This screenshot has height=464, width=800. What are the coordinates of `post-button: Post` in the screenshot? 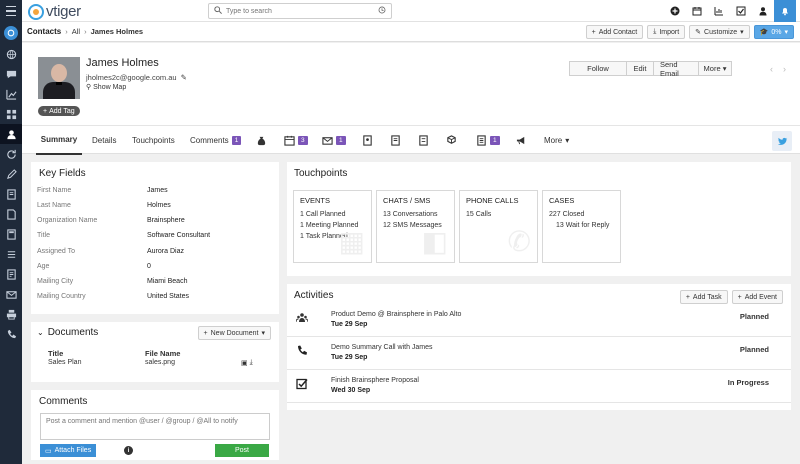 It's located at (242, 450).